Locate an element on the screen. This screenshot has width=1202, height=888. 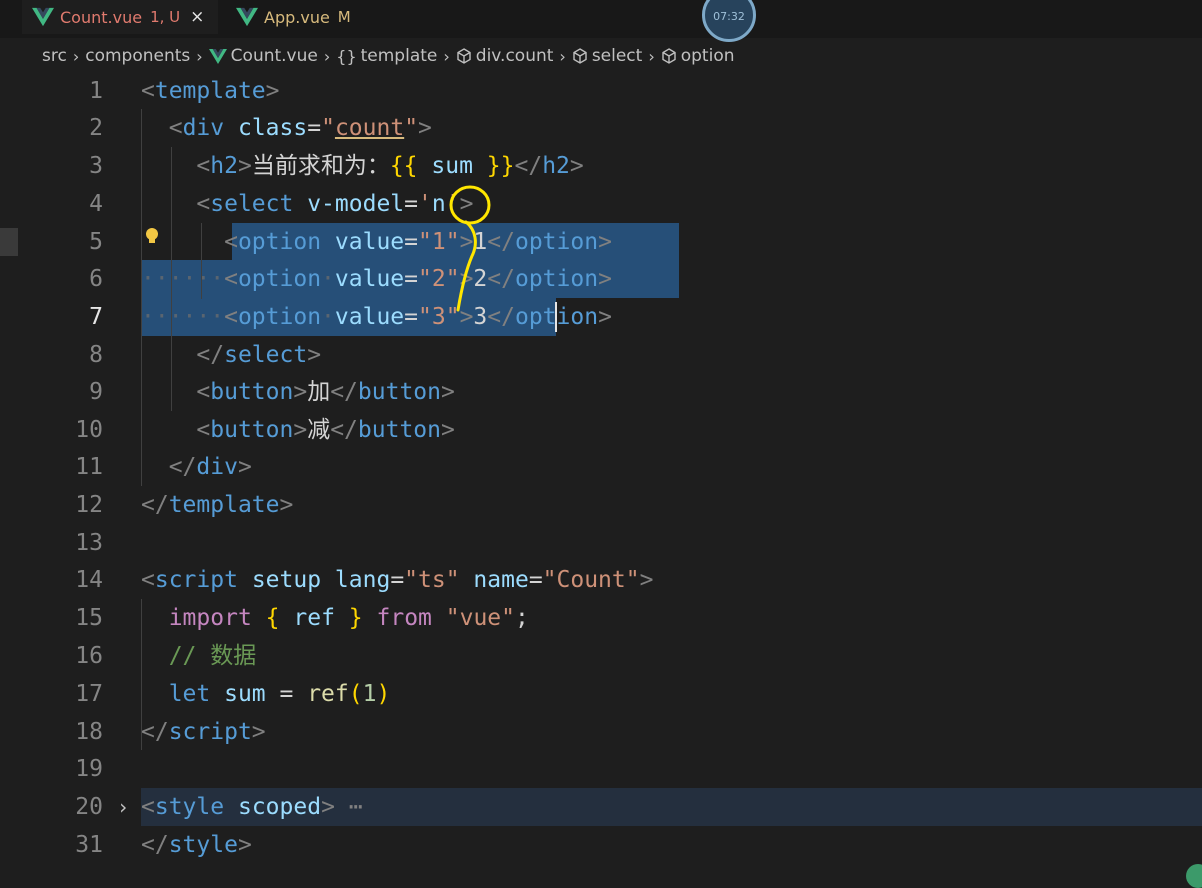
close-icon: × is located at coordinates (197, 17).